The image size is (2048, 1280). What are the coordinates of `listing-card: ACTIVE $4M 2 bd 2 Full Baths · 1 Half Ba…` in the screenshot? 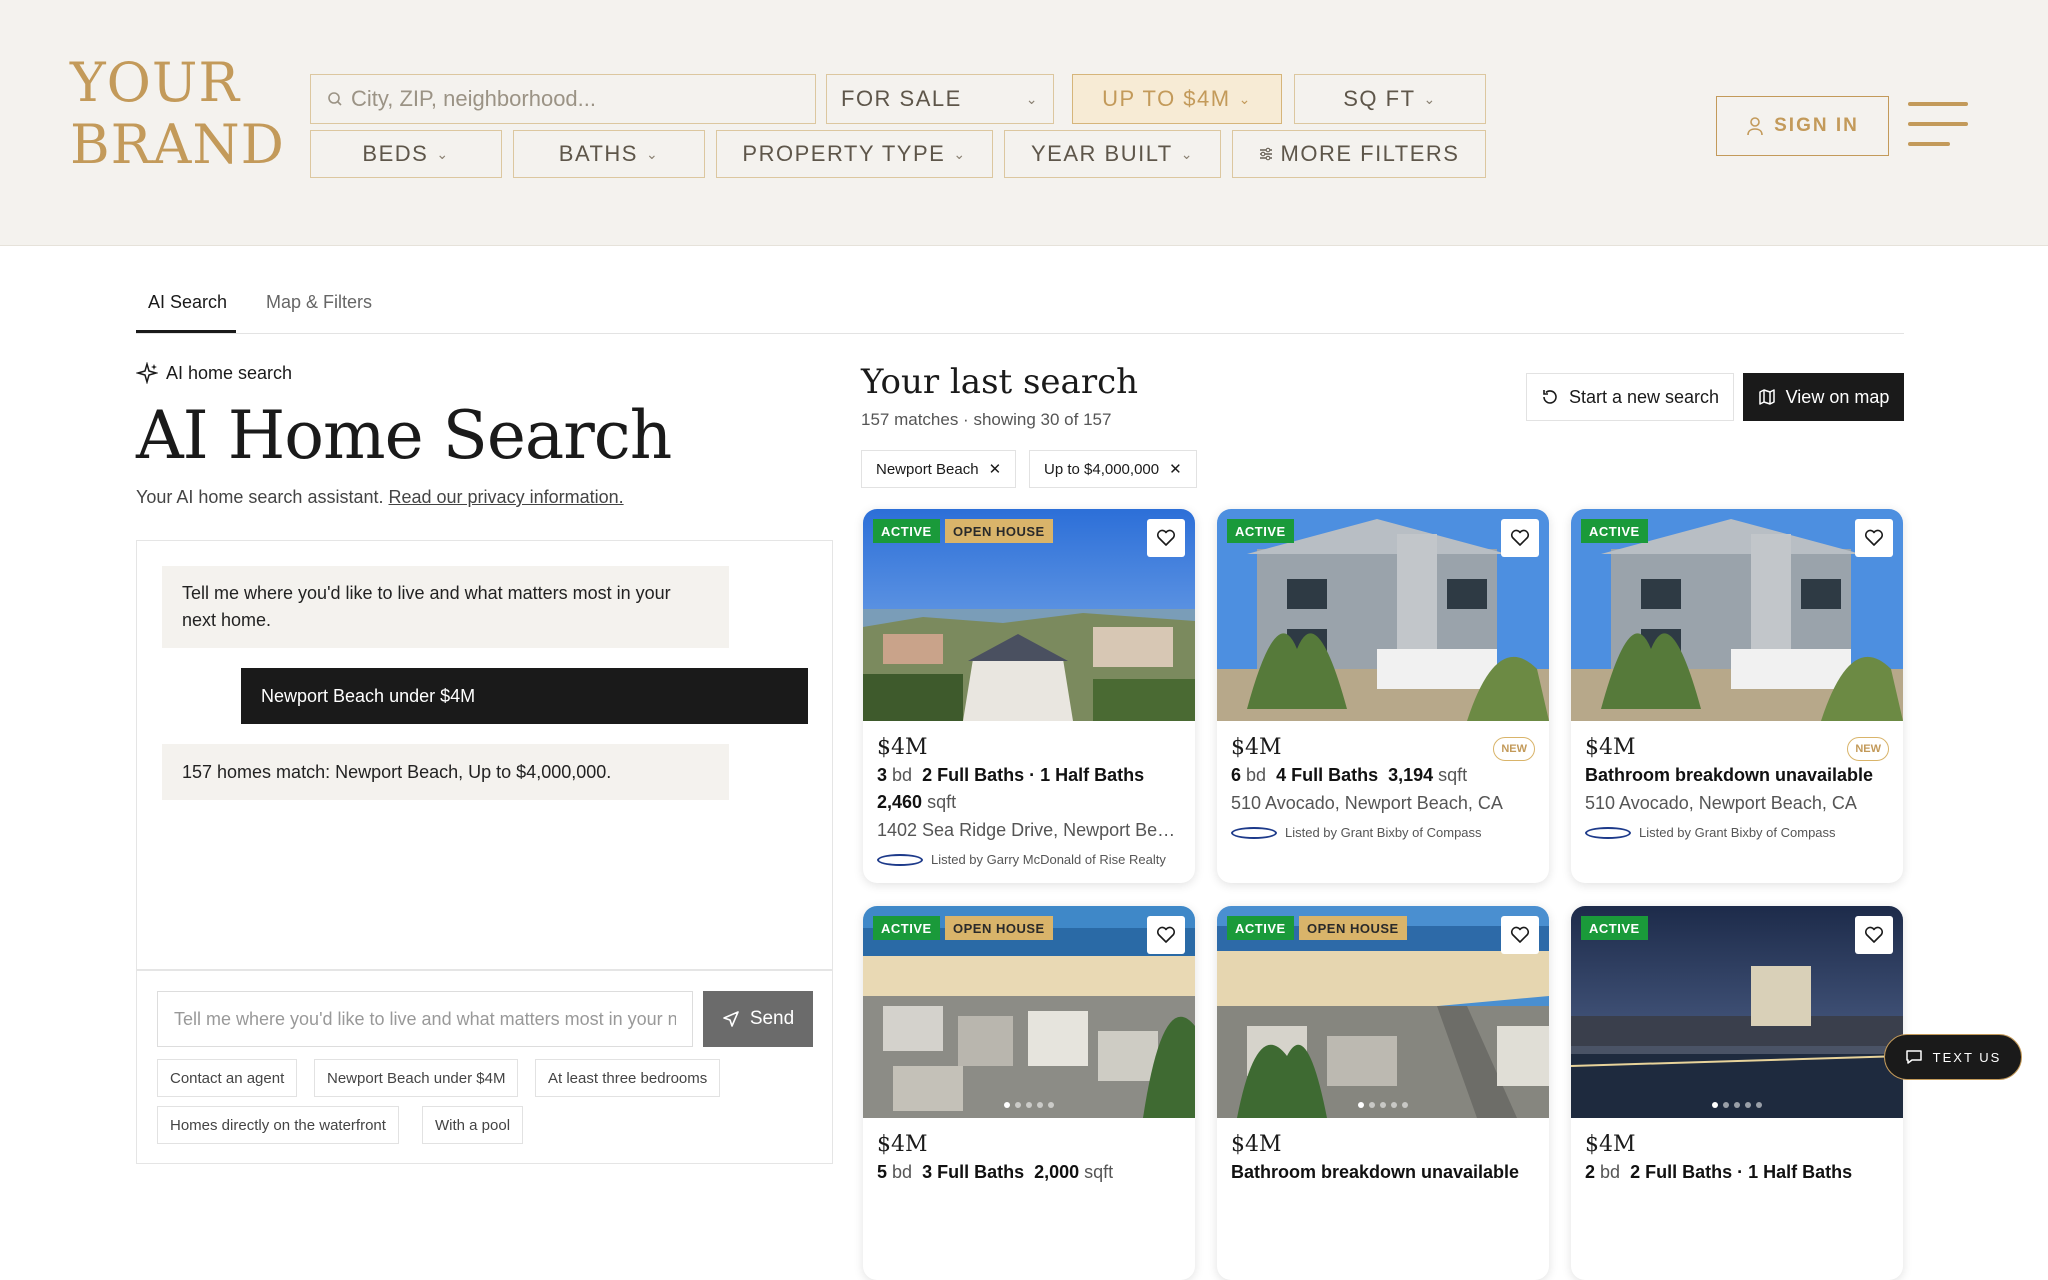 It's located at (1737, 1093).